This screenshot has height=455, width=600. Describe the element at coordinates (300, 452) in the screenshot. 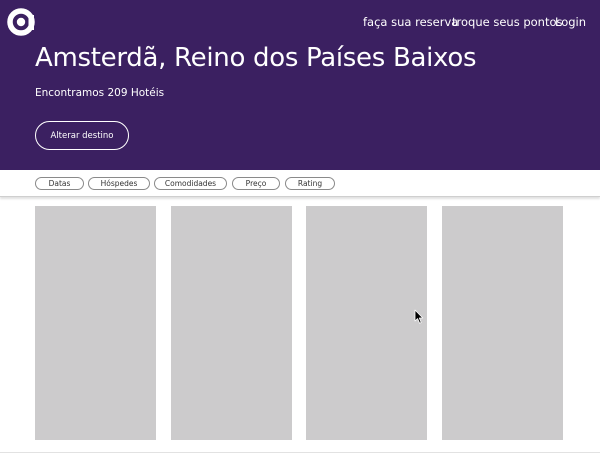

I see `page-bottom-divider` at that location.